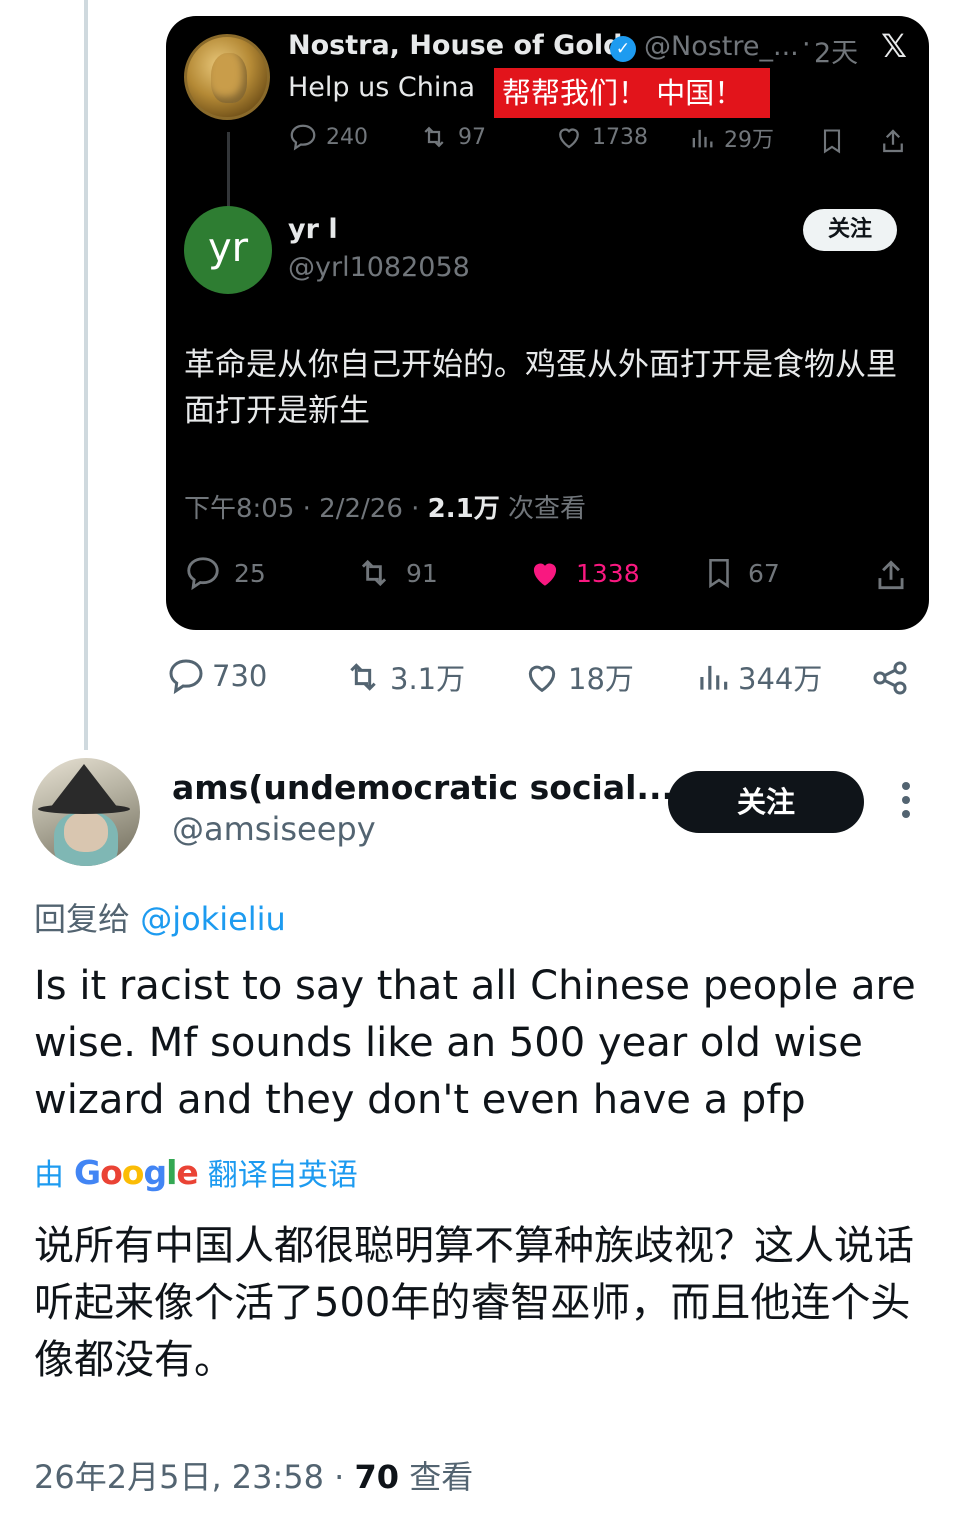 Image resolution: width=960 pixels, height=1514 pixels. I want to click on parent-reply-stat: 240, so click(328, 137).